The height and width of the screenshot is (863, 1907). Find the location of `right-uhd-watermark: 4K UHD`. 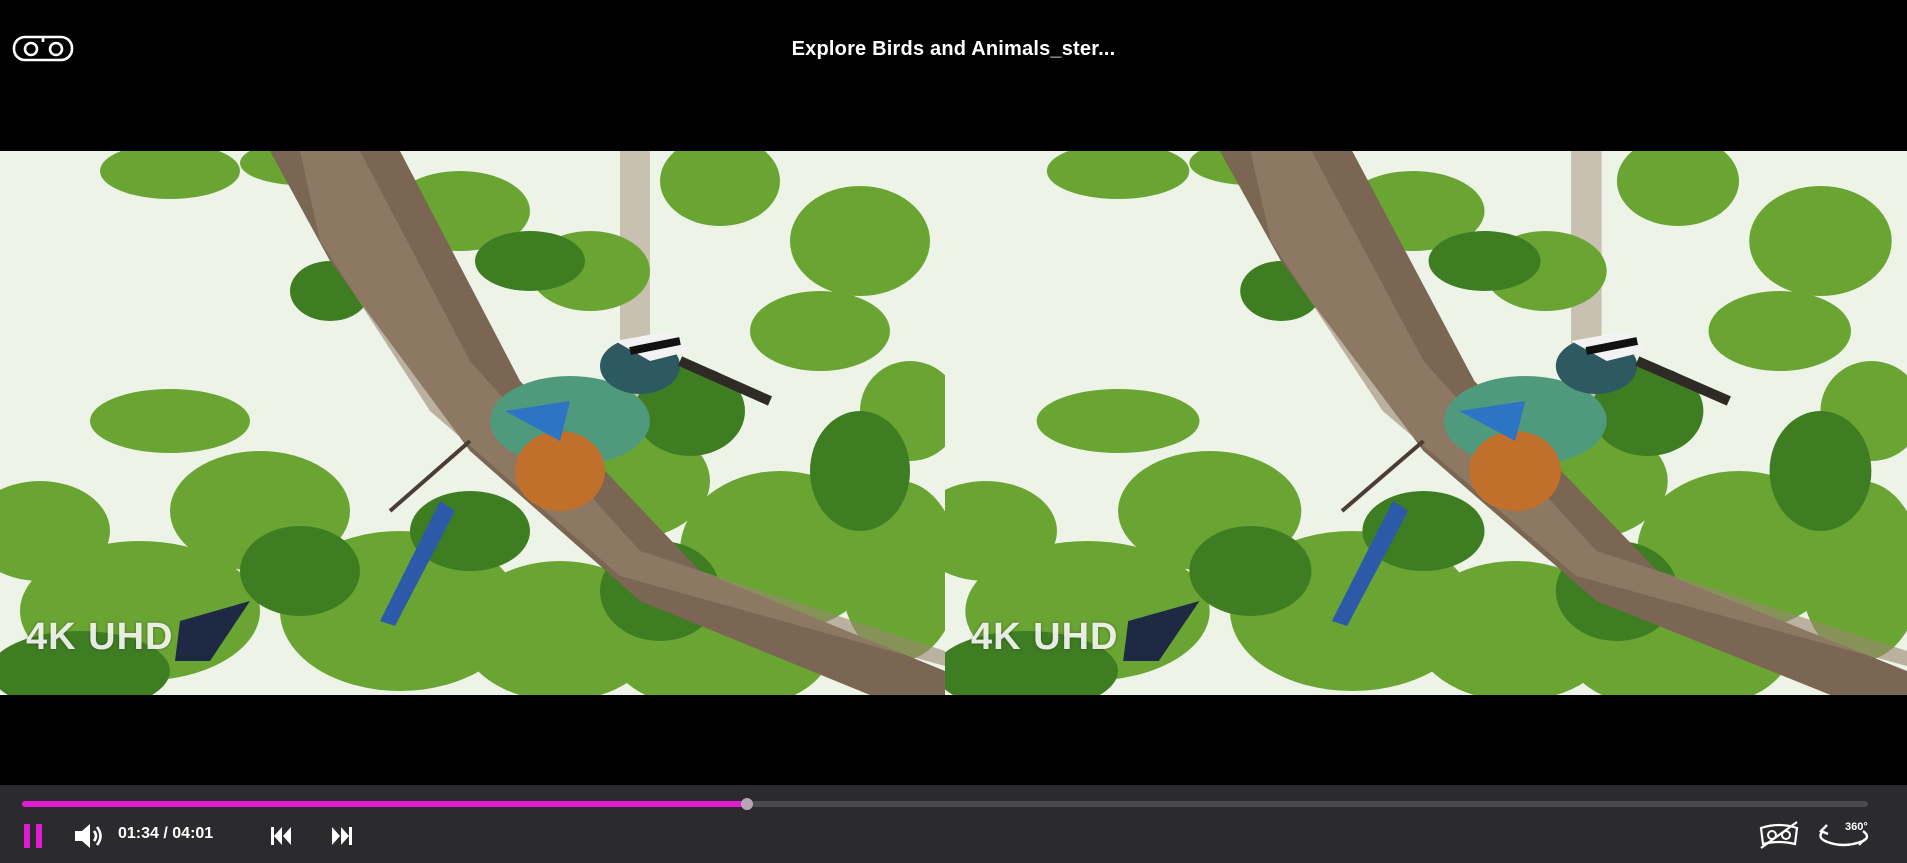

right-uhd-watermark: 4K UHD is located at coordinates (1045, 637).